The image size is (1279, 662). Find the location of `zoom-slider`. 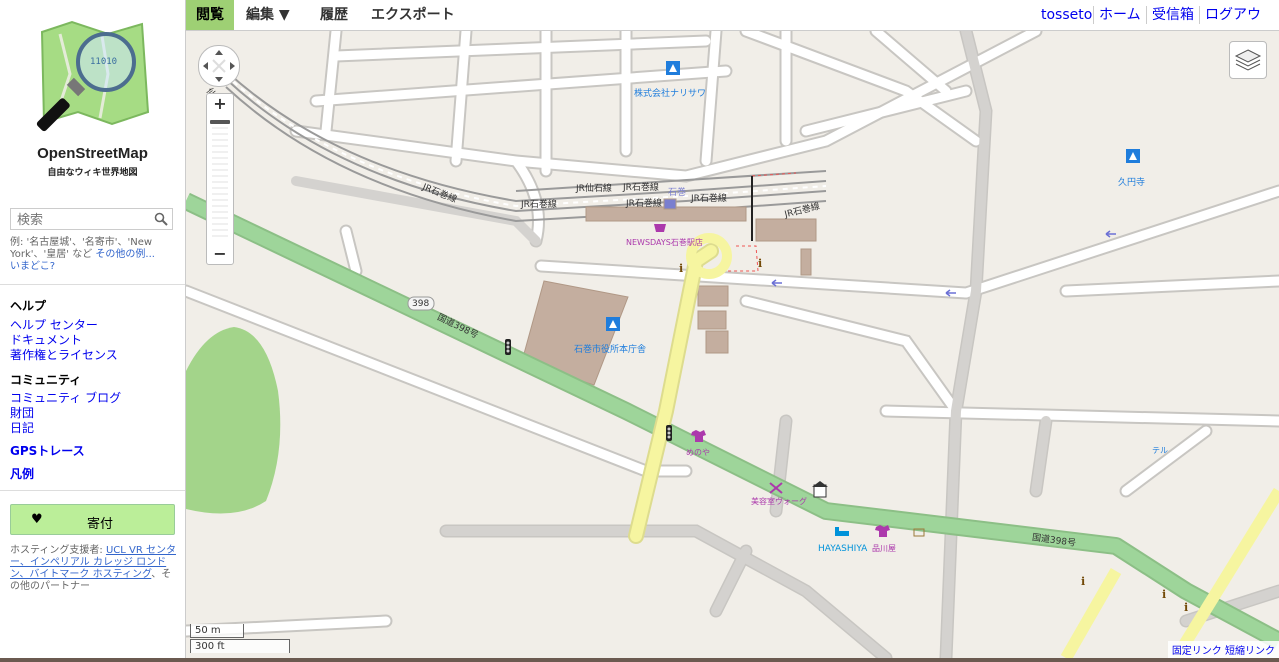

zoom-slider is located at coordinates (220, 180).